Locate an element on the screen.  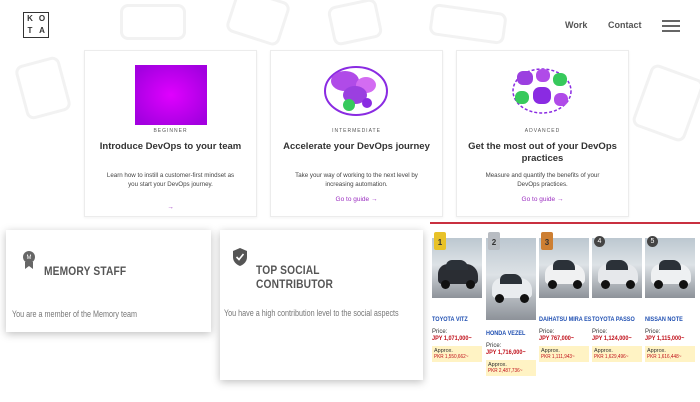
approx-box: Approx. PKR 1,111,943~ is located at coordinates (564, 354).